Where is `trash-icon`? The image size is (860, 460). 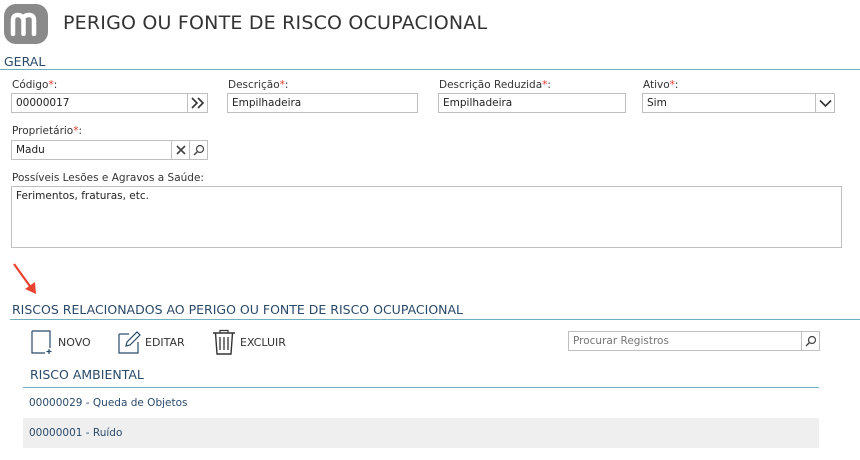 trash-icon is located at coordinates (224, 342).